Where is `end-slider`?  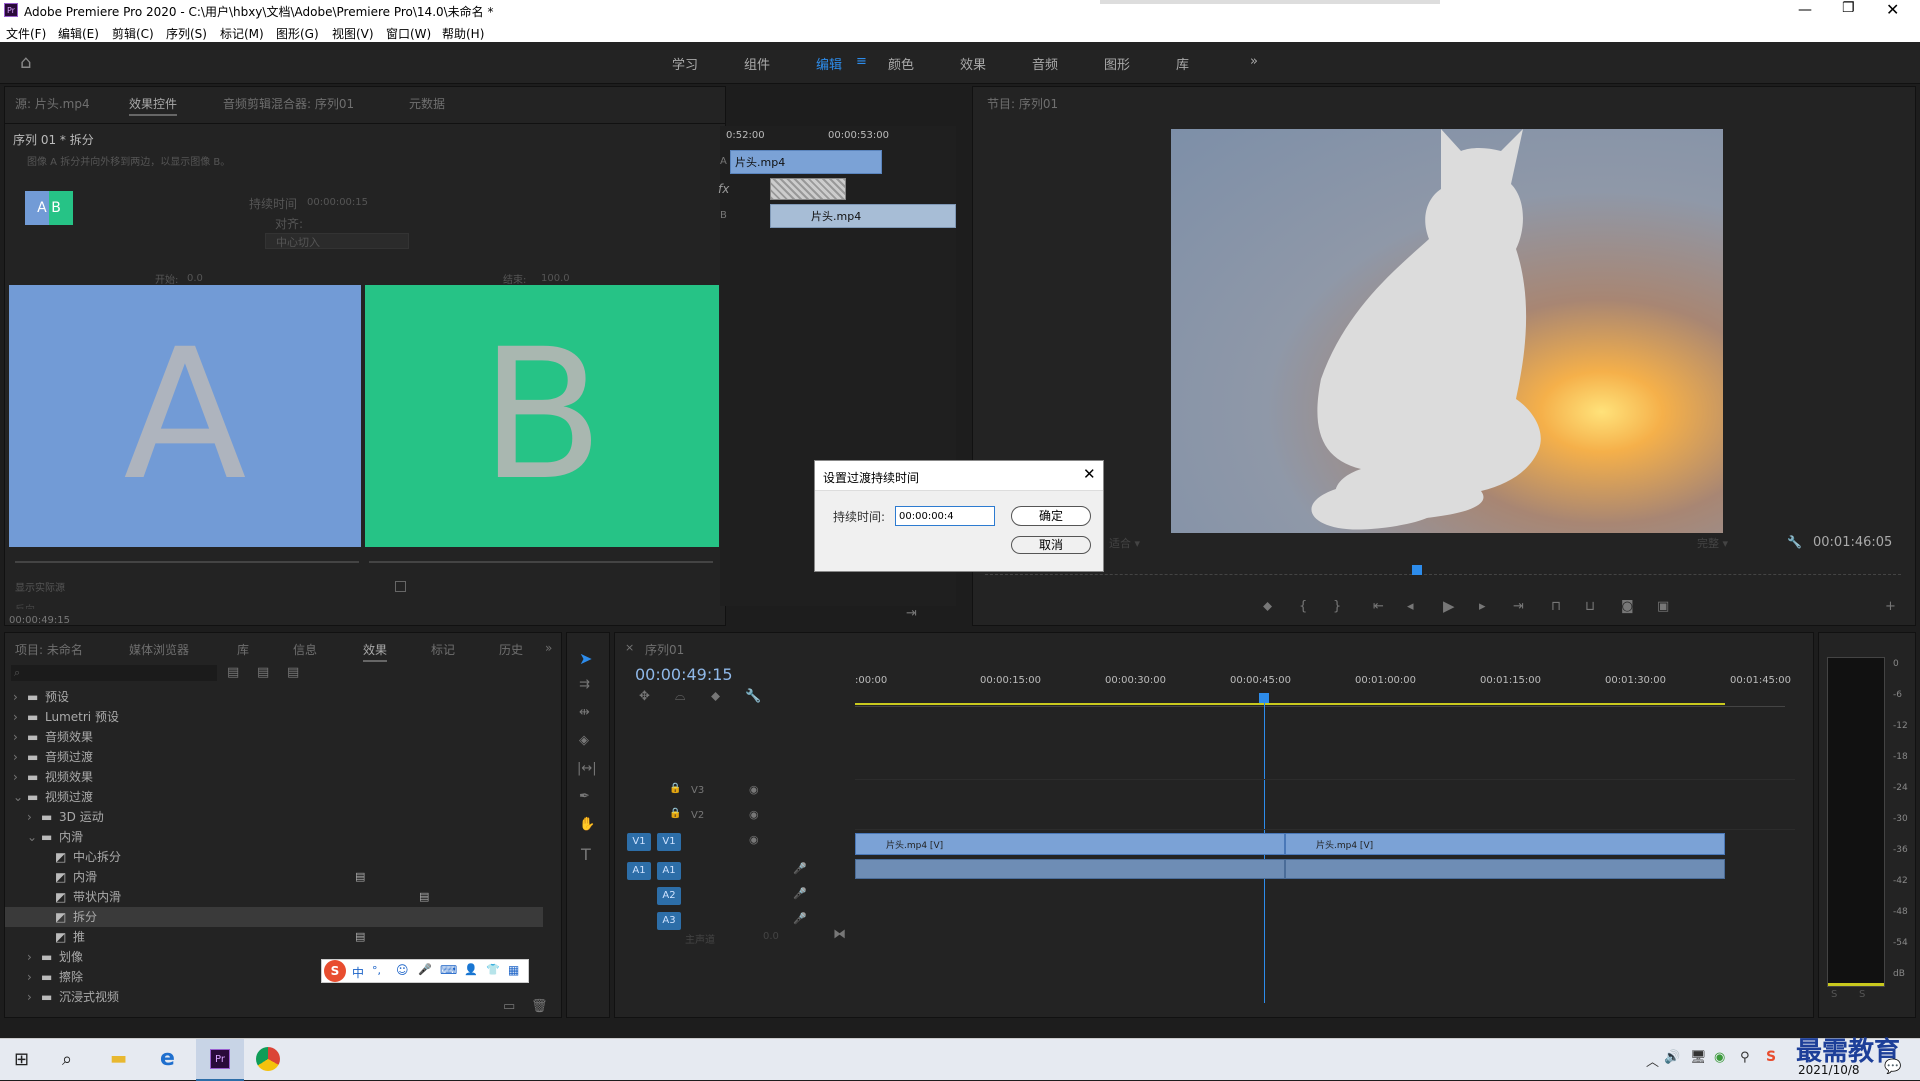
end-slider is located at coordinates (541, 562).